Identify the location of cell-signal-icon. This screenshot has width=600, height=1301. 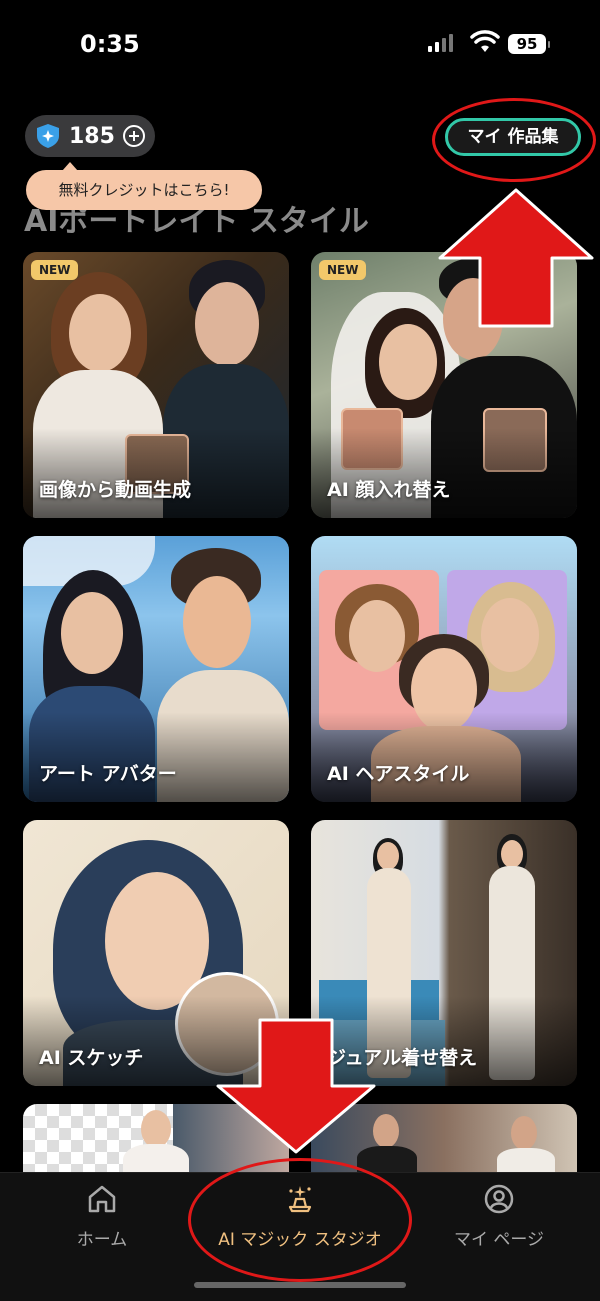
(440, 43).